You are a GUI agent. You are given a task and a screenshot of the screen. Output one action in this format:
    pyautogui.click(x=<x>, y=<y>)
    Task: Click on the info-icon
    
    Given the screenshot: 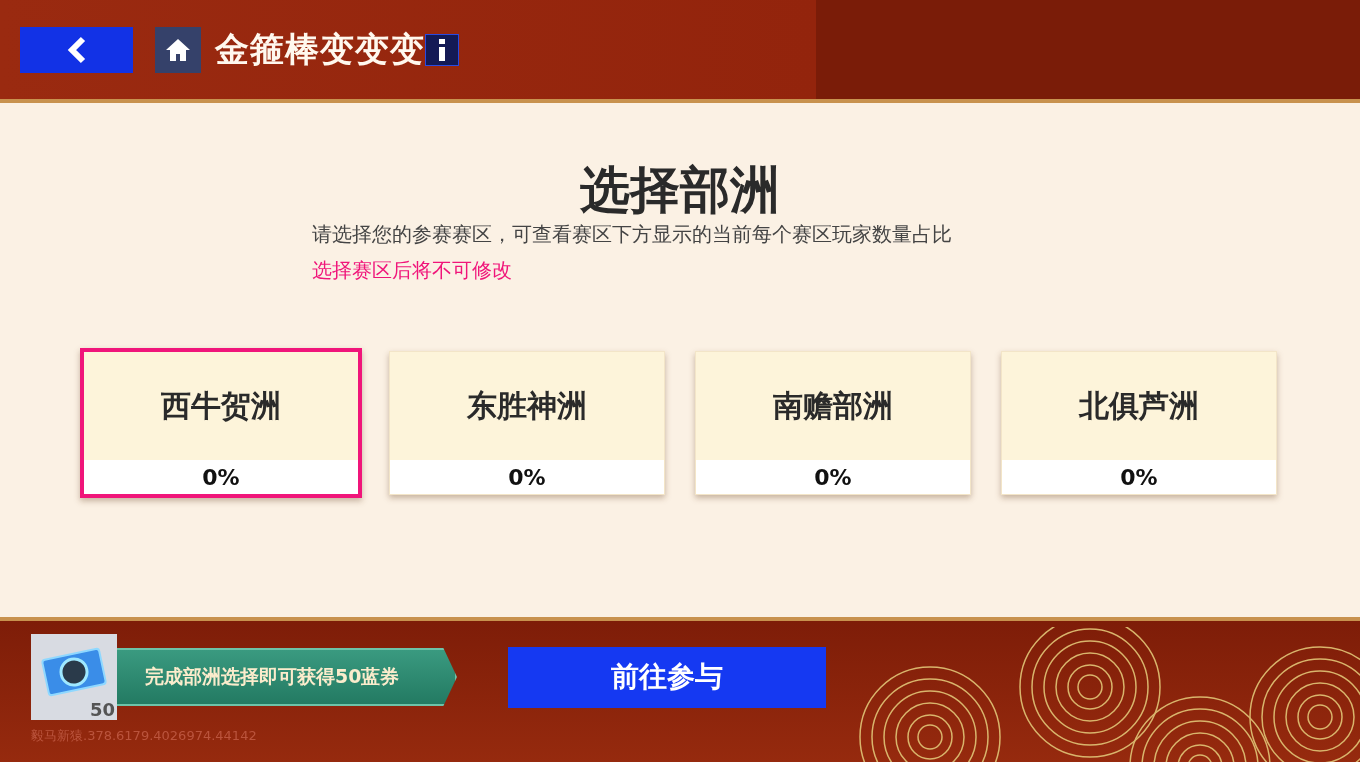 What is the action you would take?
    pyautogui.click(x=442, y=49)
    